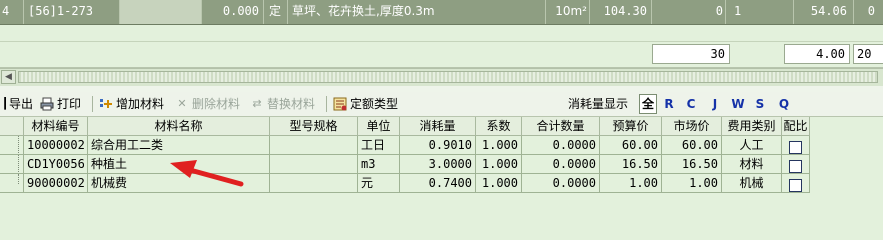 This screenshot has width=883, height=240. I want to click on header-cost-category: 费用类别, so click(752, 126).